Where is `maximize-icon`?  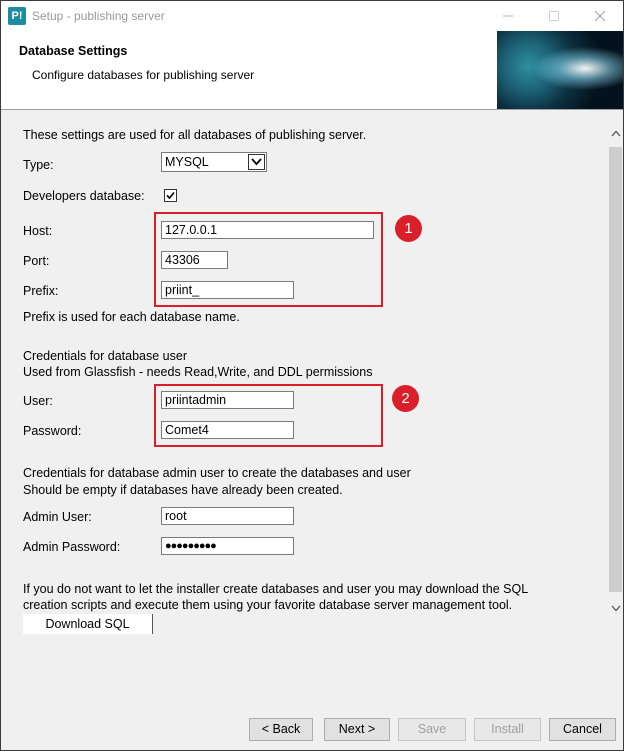 maximize-icon is located at coordinates (554, 16).